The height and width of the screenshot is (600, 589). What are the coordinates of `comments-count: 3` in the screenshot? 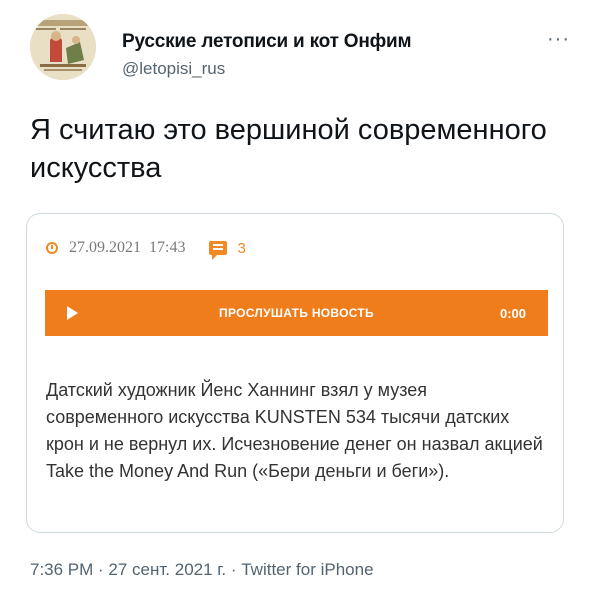 It's located at (241, 248).